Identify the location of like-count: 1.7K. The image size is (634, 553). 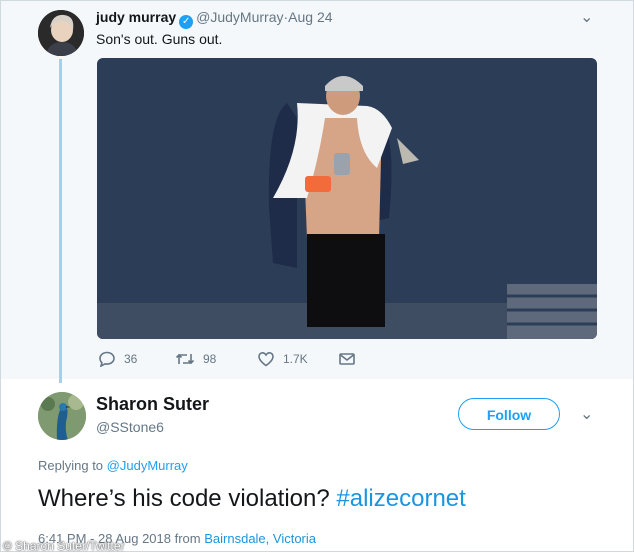
(295, 359).